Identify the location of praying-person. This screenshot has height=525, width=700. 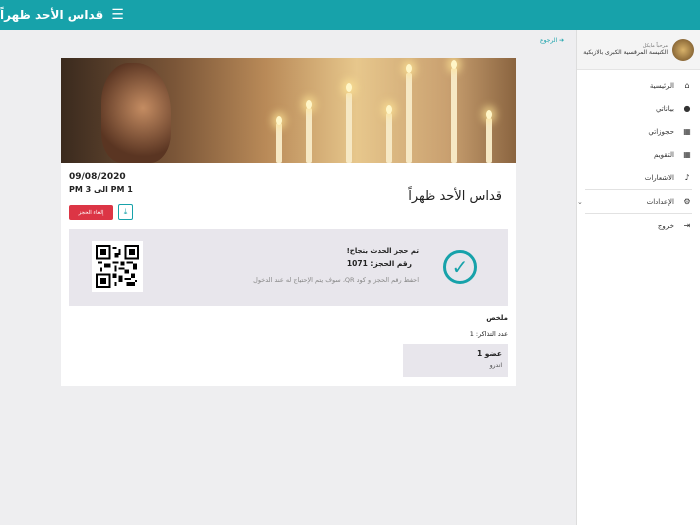
(136, 113).